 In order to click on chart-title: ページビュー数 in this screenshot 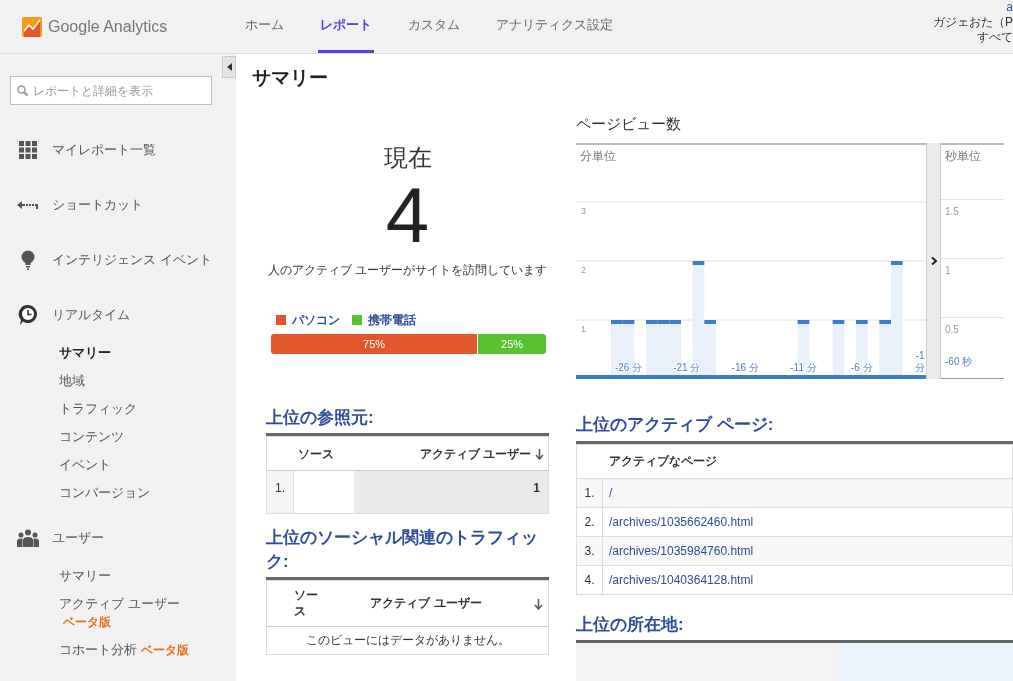, I will do `click(629, 123)`.